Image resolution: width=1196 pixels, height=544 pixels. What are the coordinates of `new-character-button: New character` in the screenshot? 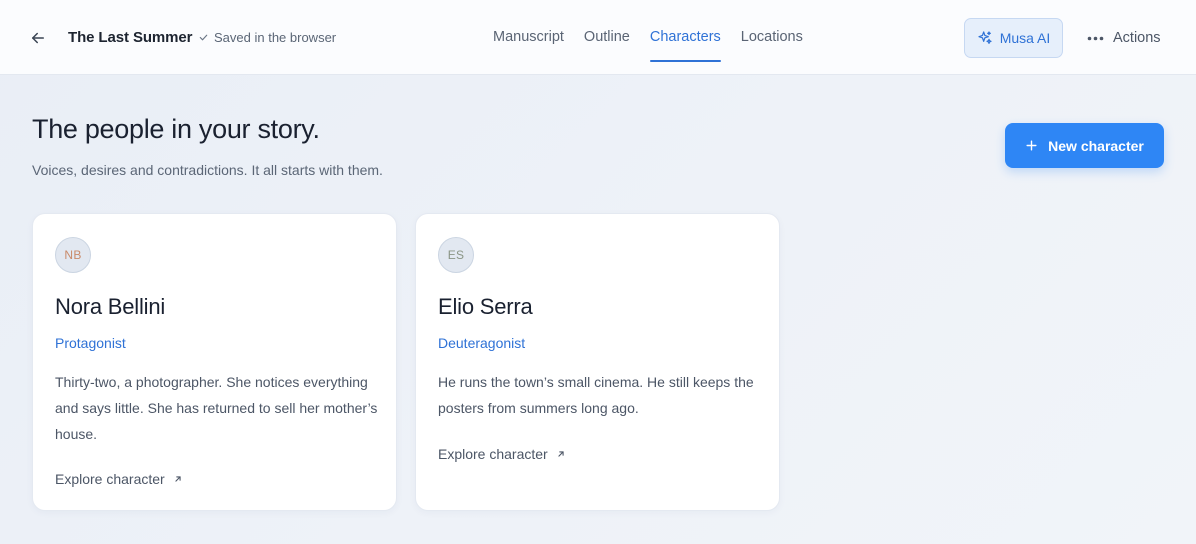 It's located at (1084, 145).